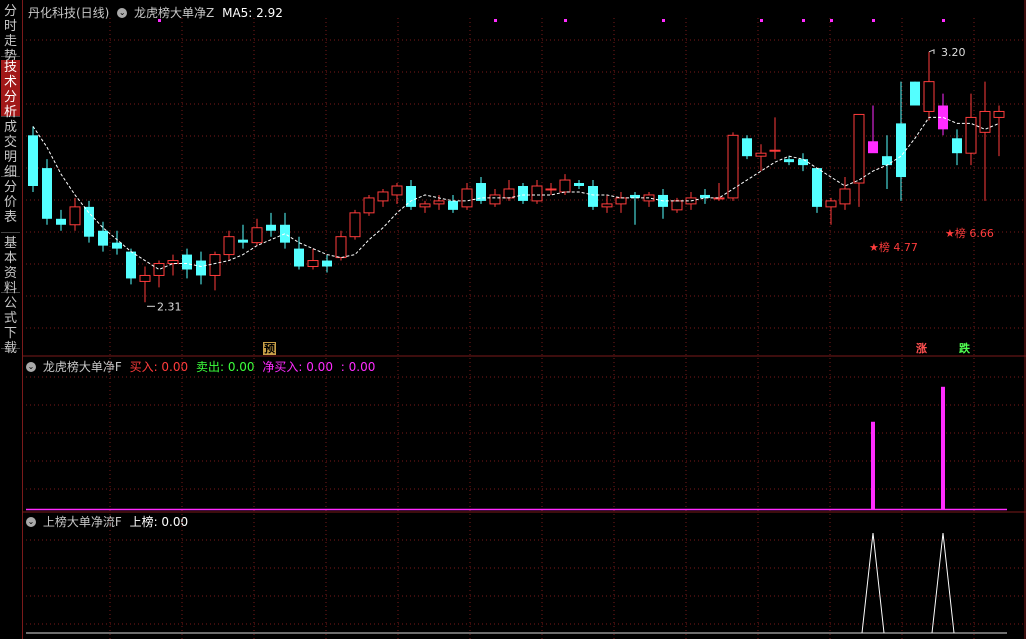 The image size is (1026, 639). What do you see at coordinates (82, 367) in the screenshot?
I see `panel2-name: 龙虎榜大单净F` at bounding box center [82, 367].